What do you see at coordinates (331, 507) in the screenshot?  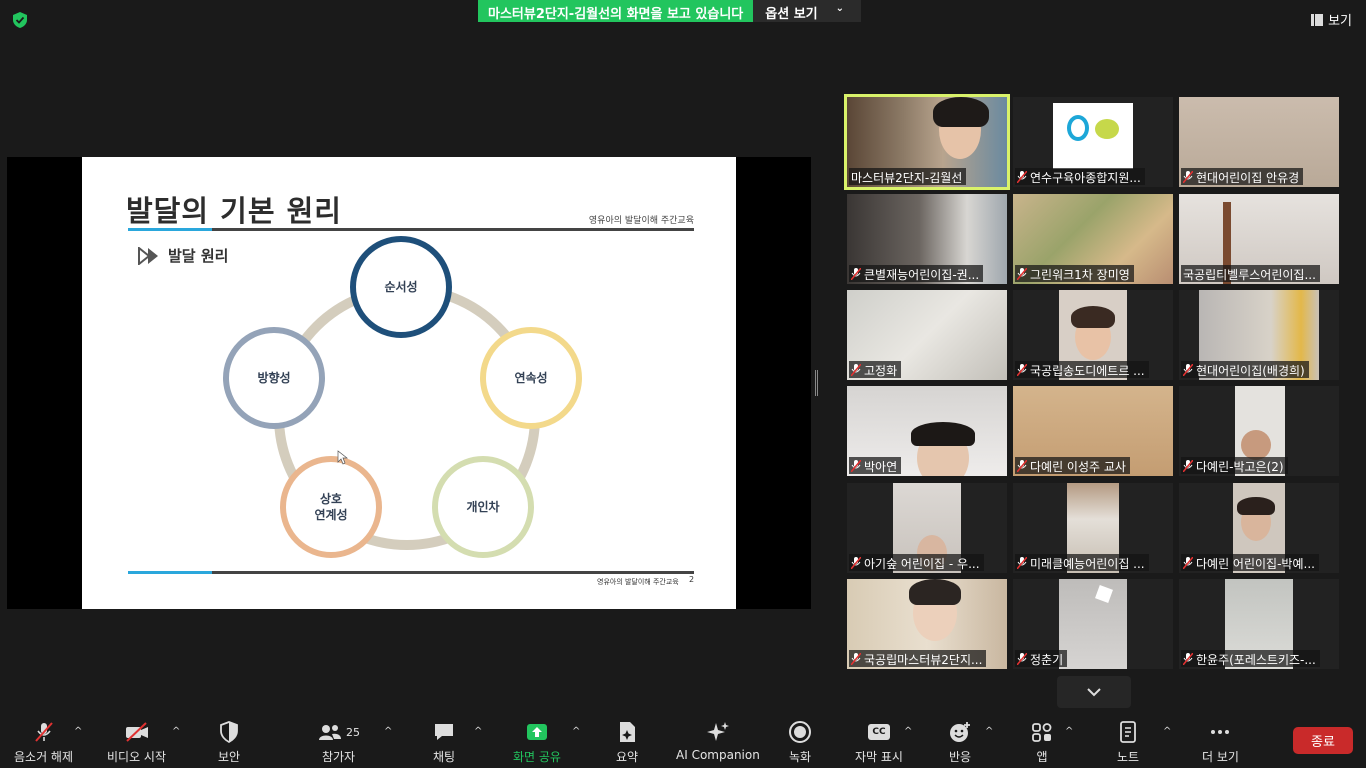 I see `node-interconnection` at bounding box center [331, 507].